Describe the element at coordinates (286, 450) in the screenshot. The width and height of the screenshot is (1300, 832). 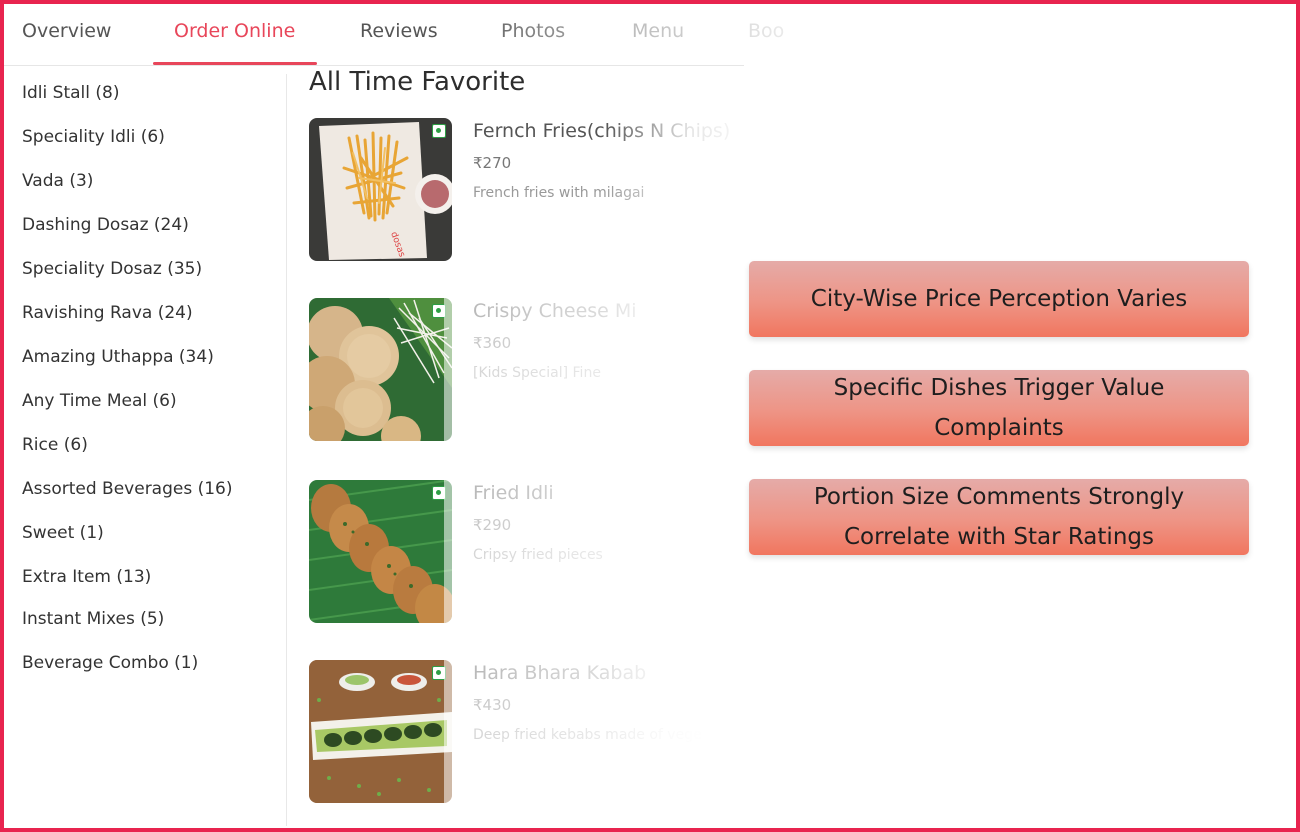
I see `sidebar-divider` at that location.